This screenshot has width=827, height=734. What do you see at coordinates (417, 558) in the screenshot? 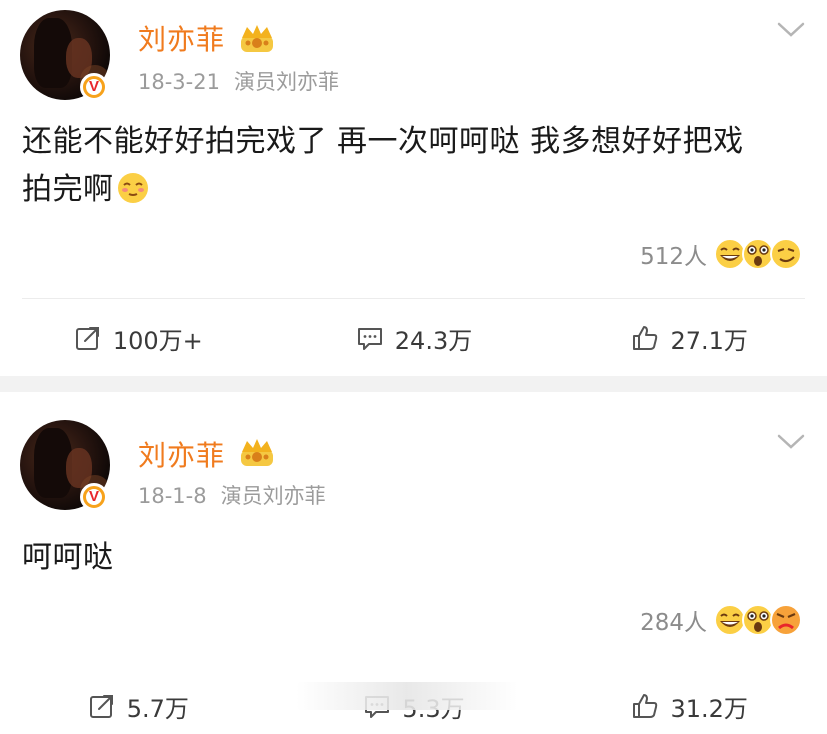
I see `post-content: 呵呵哒` at bounding box center [417, 558].